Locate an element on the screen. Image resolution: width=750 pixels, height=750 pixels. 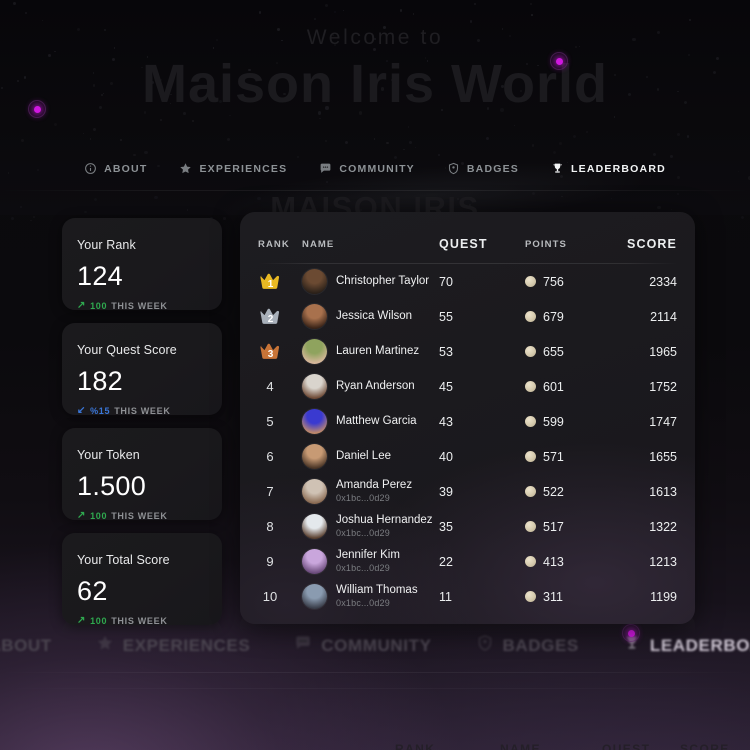
cell-score: 1752 is located at coordinates (663, 386).